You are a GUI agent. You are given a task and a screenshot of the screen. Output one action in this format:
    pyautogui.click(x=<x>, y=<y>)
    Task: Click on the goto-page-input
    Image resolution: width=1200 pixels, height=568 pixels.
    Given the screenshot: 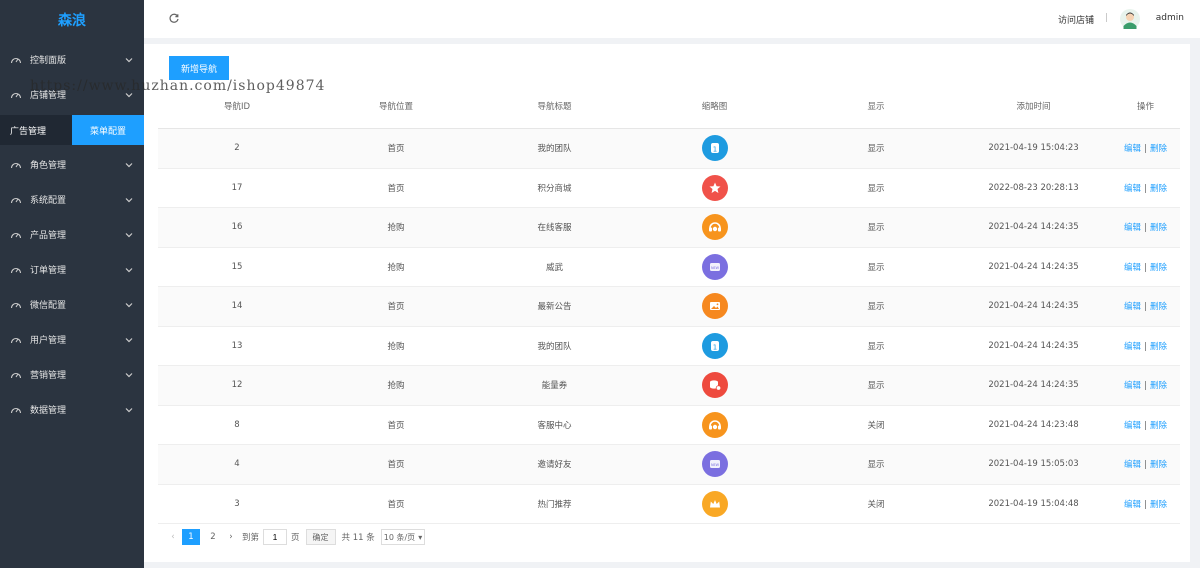 What is the action you would take?
    pyautogui.click(x=275, y=537)
    